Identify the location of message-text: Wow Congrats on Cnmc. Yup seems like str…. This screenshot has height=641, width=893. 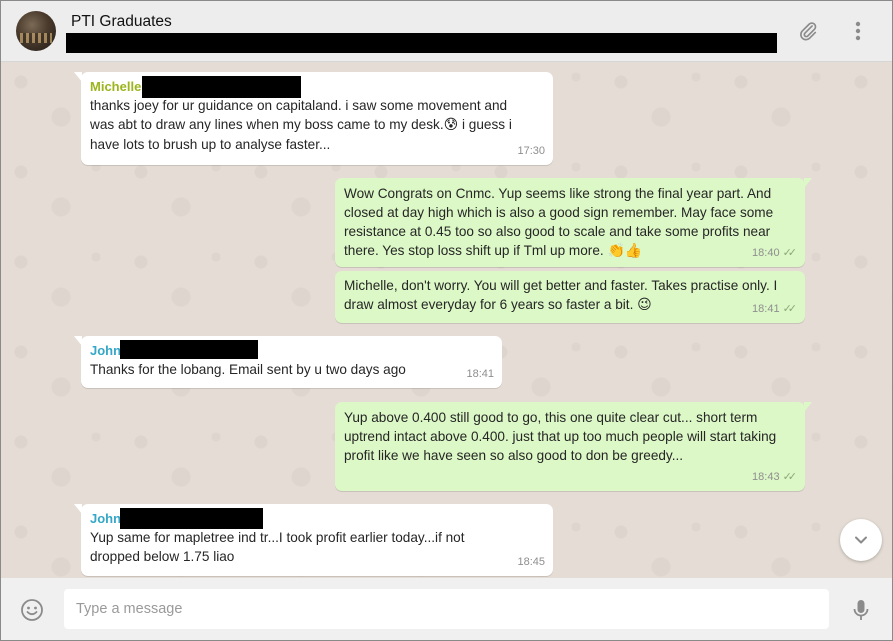
(559, 222).